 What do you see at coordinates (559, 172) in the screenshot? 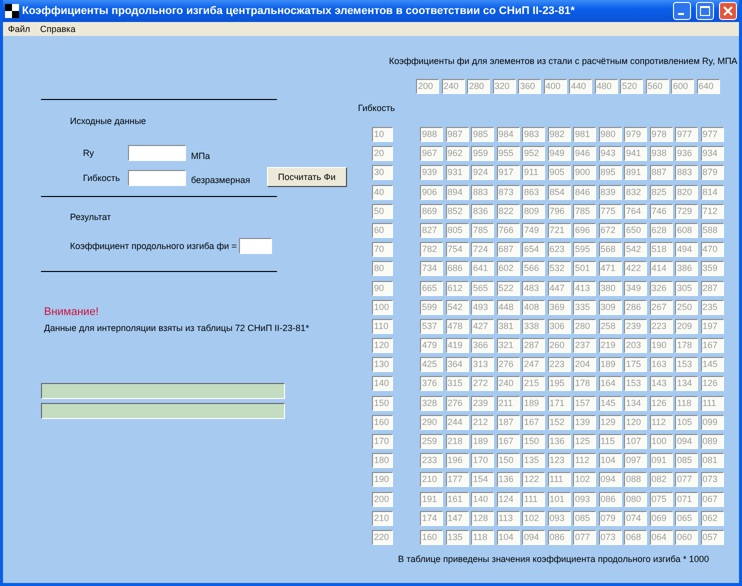
I see `table-cell: 905` at bounding box center [559, 172].